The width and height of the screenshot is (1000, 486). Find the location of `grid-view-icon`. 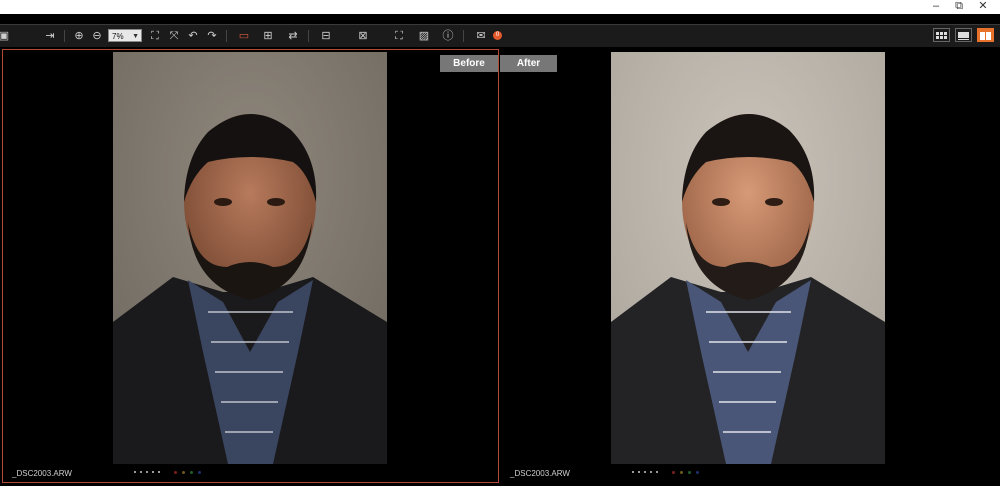

grid-view-icon is located at coordinates (941, 35).